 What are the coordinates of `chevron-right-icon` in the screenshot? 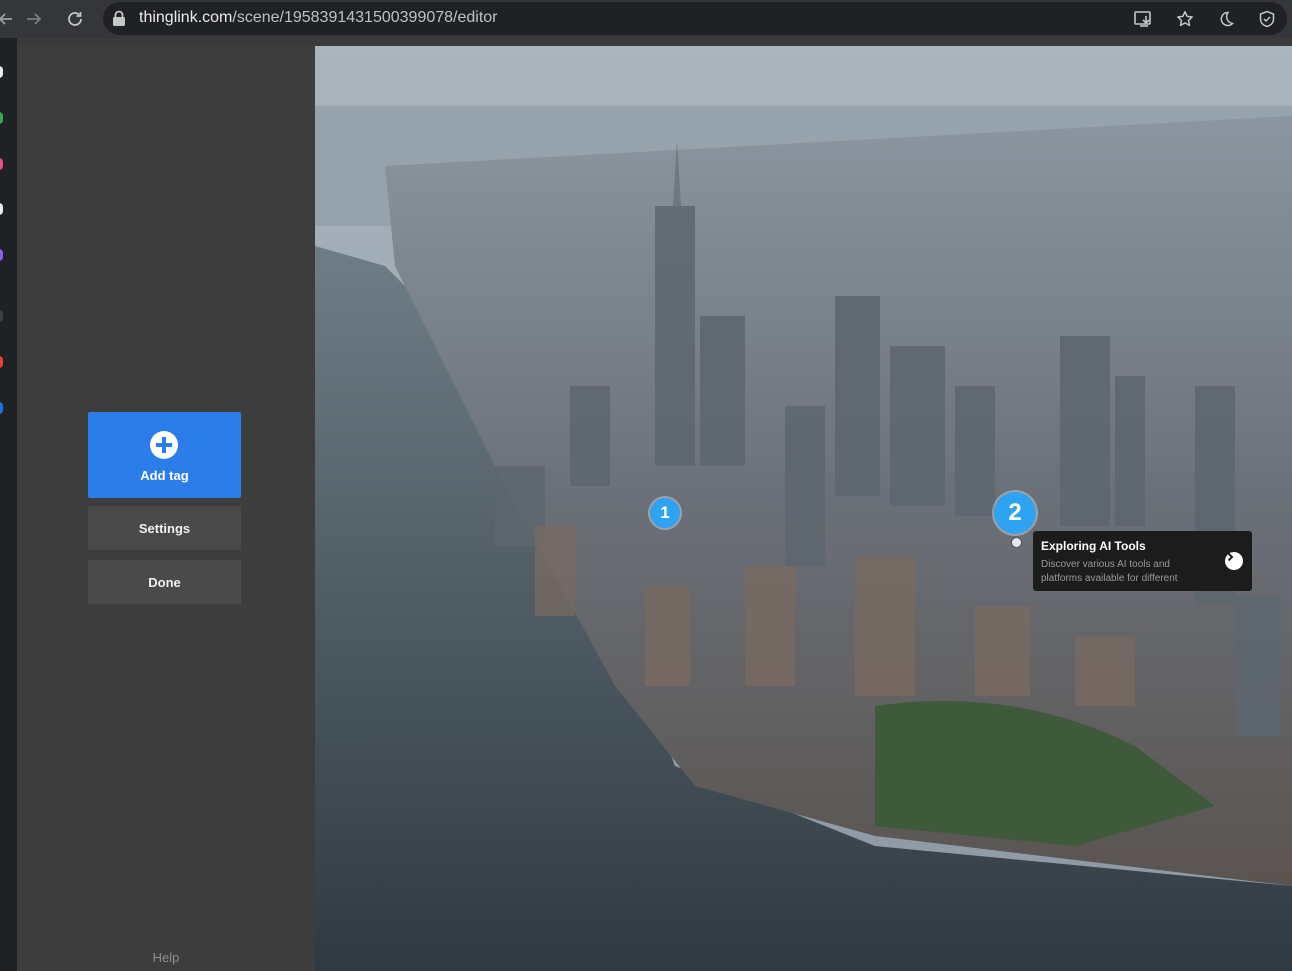 It's located at (1234, 561).